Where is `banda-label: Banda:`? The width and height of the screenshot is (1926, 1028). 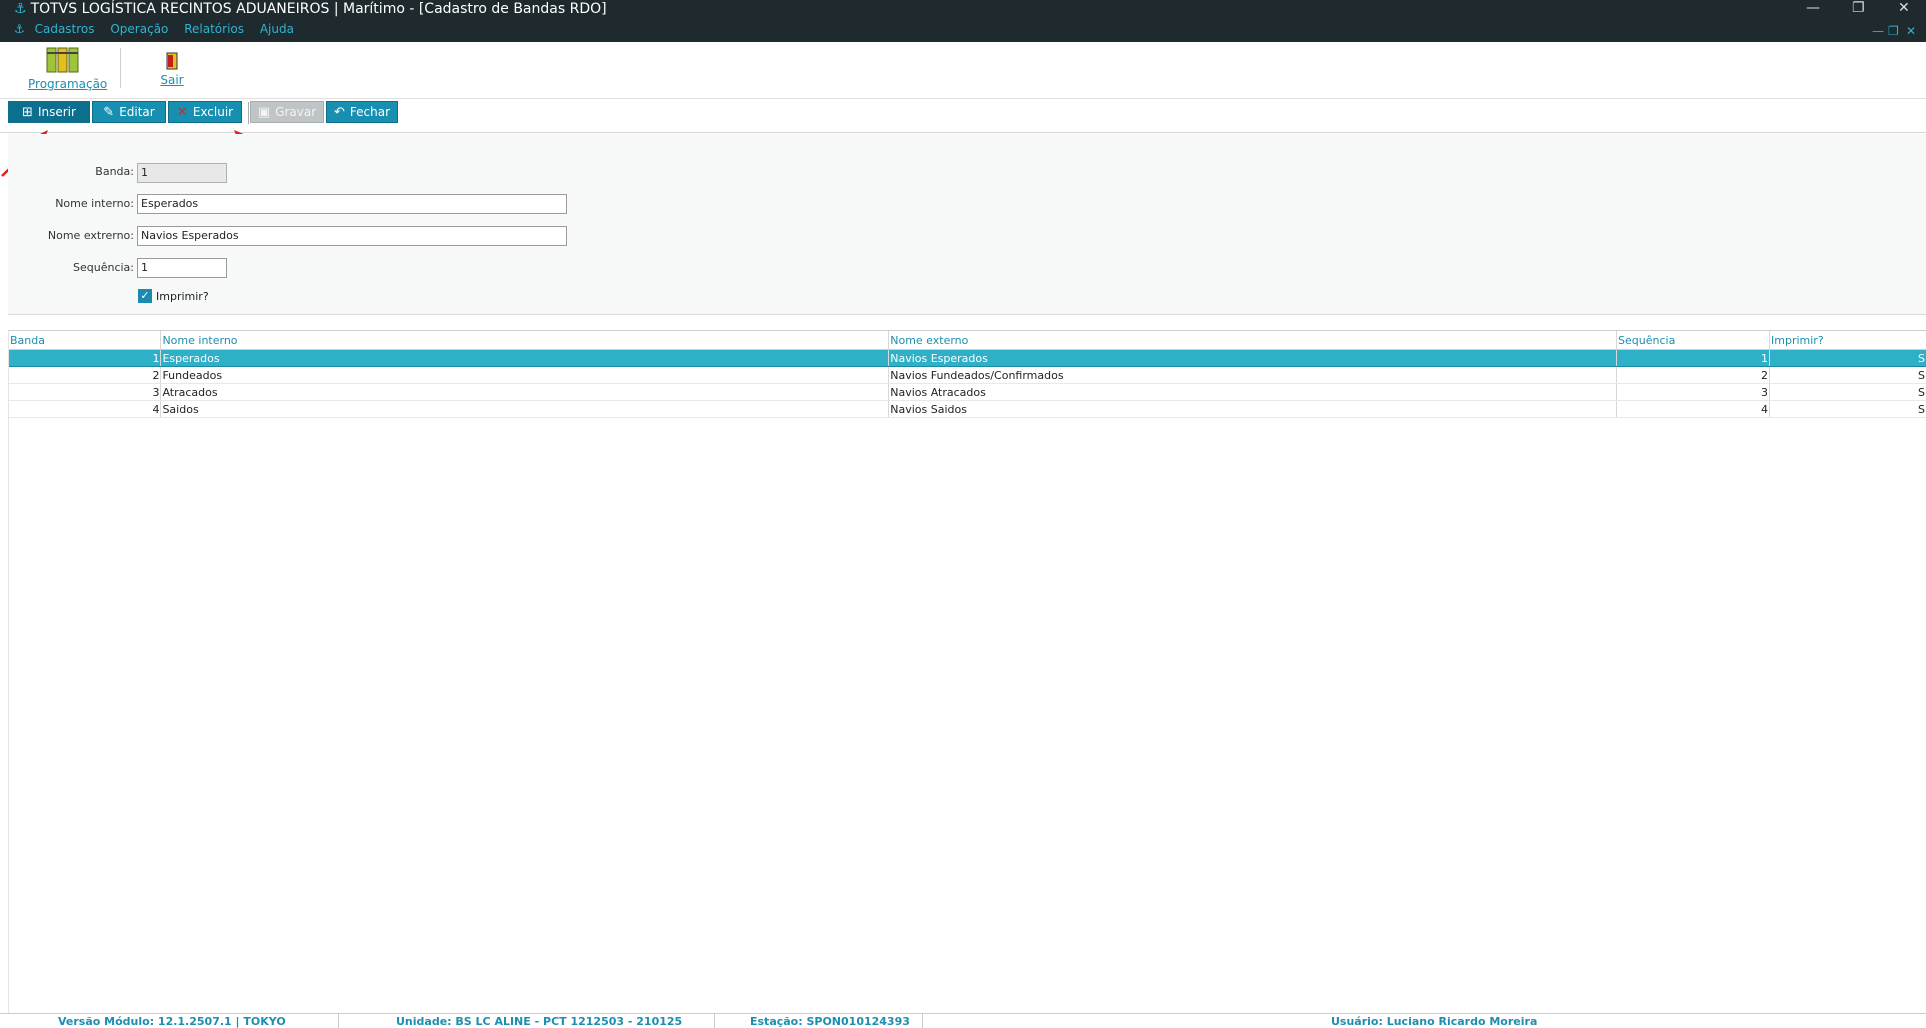 banda-label: Banda: is located at coordinates (114, 171).